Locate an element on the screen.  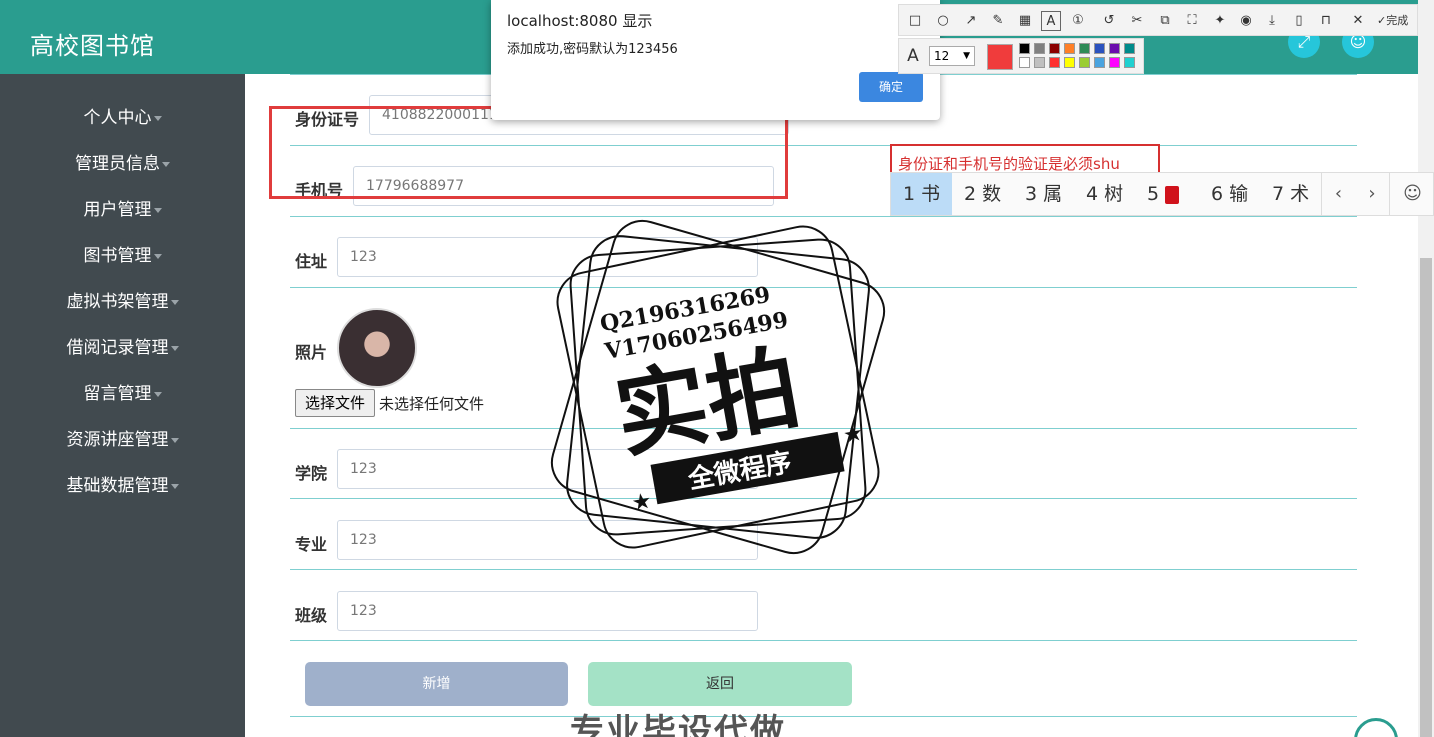
address-label: 住址 is located at coordinates (311, 261).